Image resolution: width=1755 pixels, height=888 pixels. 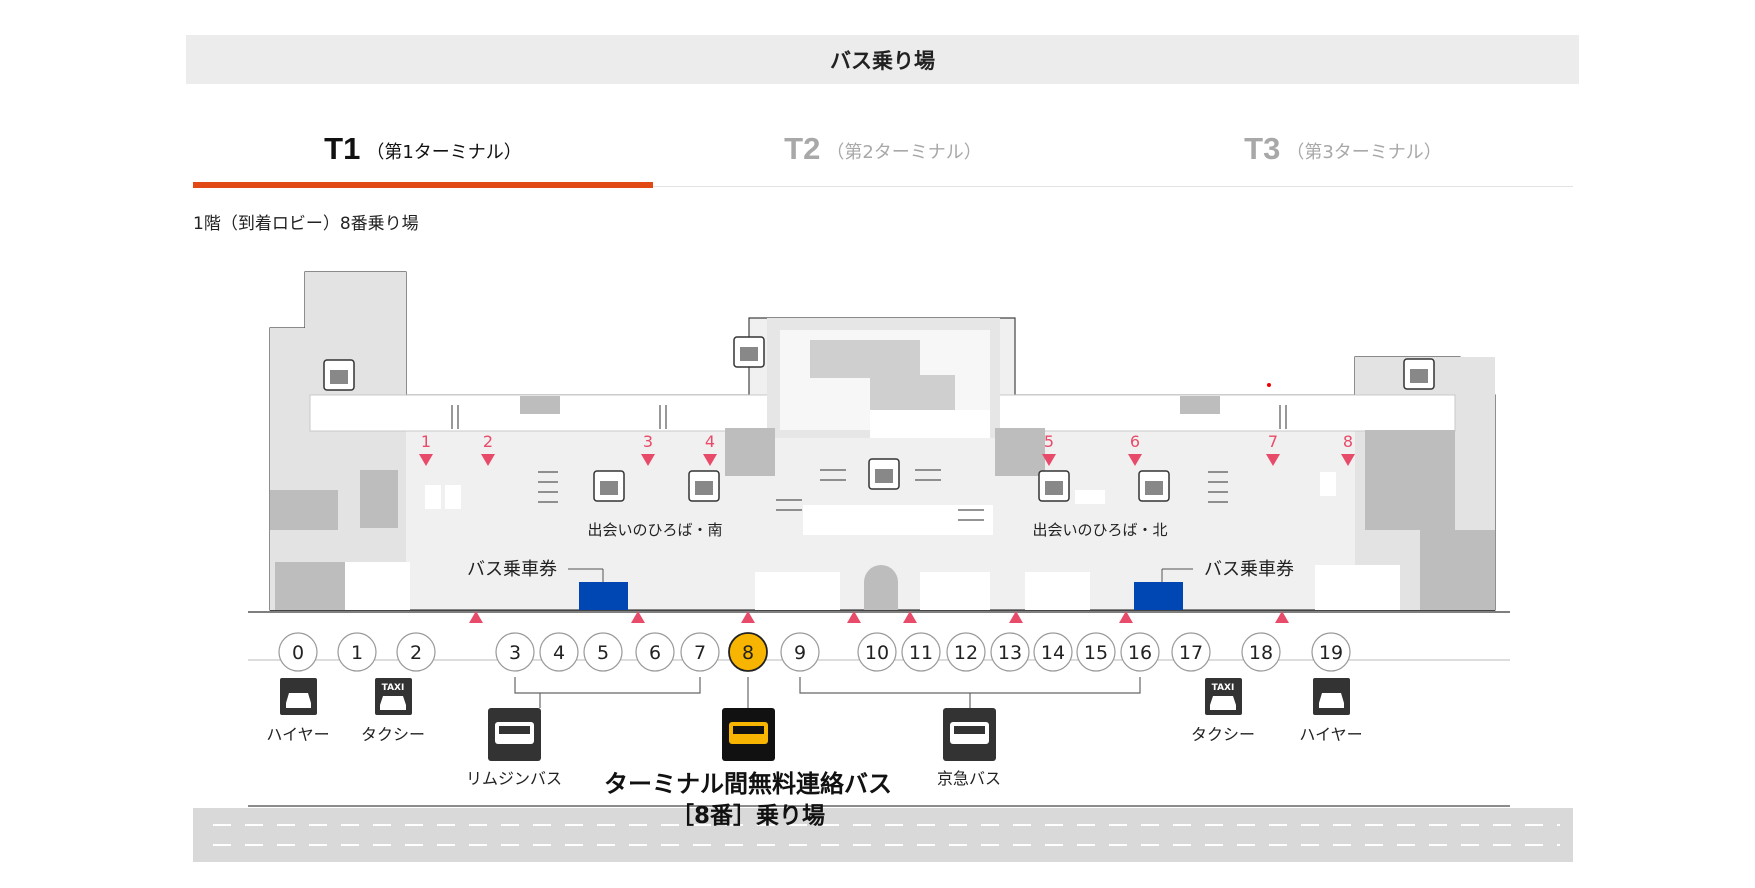 I want to click on bus-stop-2: 2, so click(x=416, y=652).